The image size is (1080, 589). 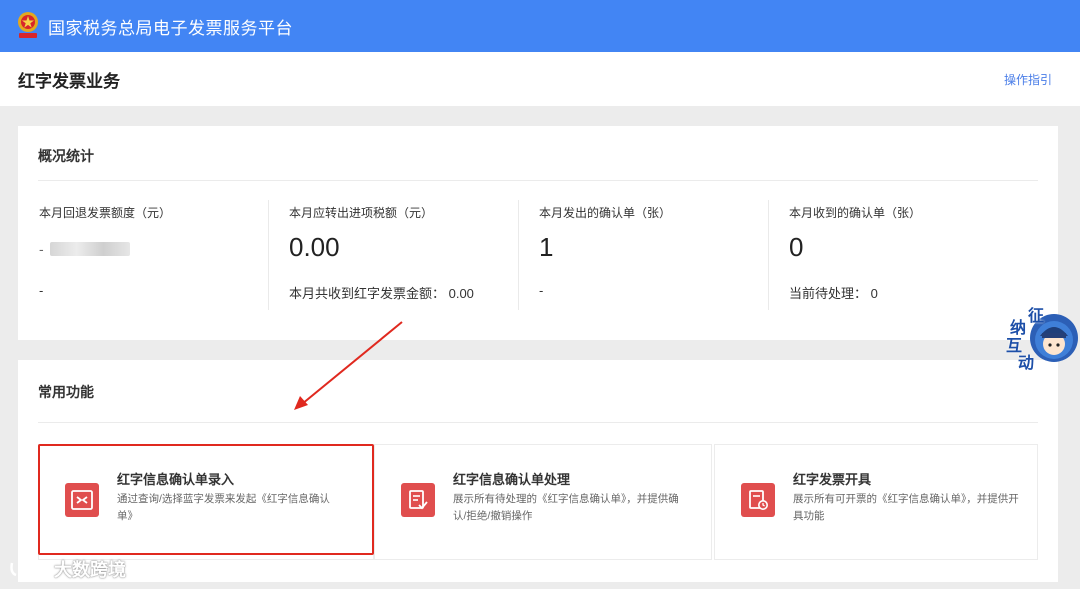 I want to click on tax-emblem-icon, so click(x=28, y=26).